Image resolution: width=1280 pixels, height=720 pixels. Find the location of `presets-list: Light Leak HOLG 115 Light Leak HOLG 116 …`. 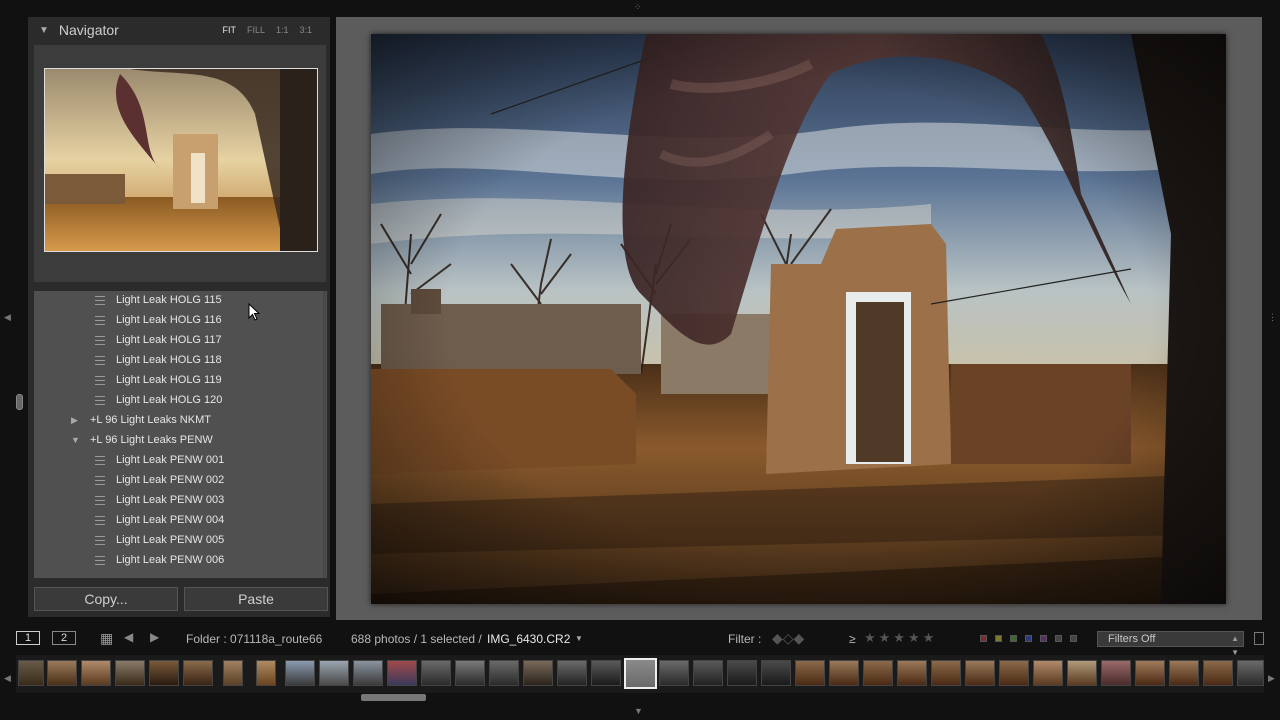

presets-list: Light Leak HOLG 115 Light Leak HOLG 116 … is located at coordinates (180, 434).